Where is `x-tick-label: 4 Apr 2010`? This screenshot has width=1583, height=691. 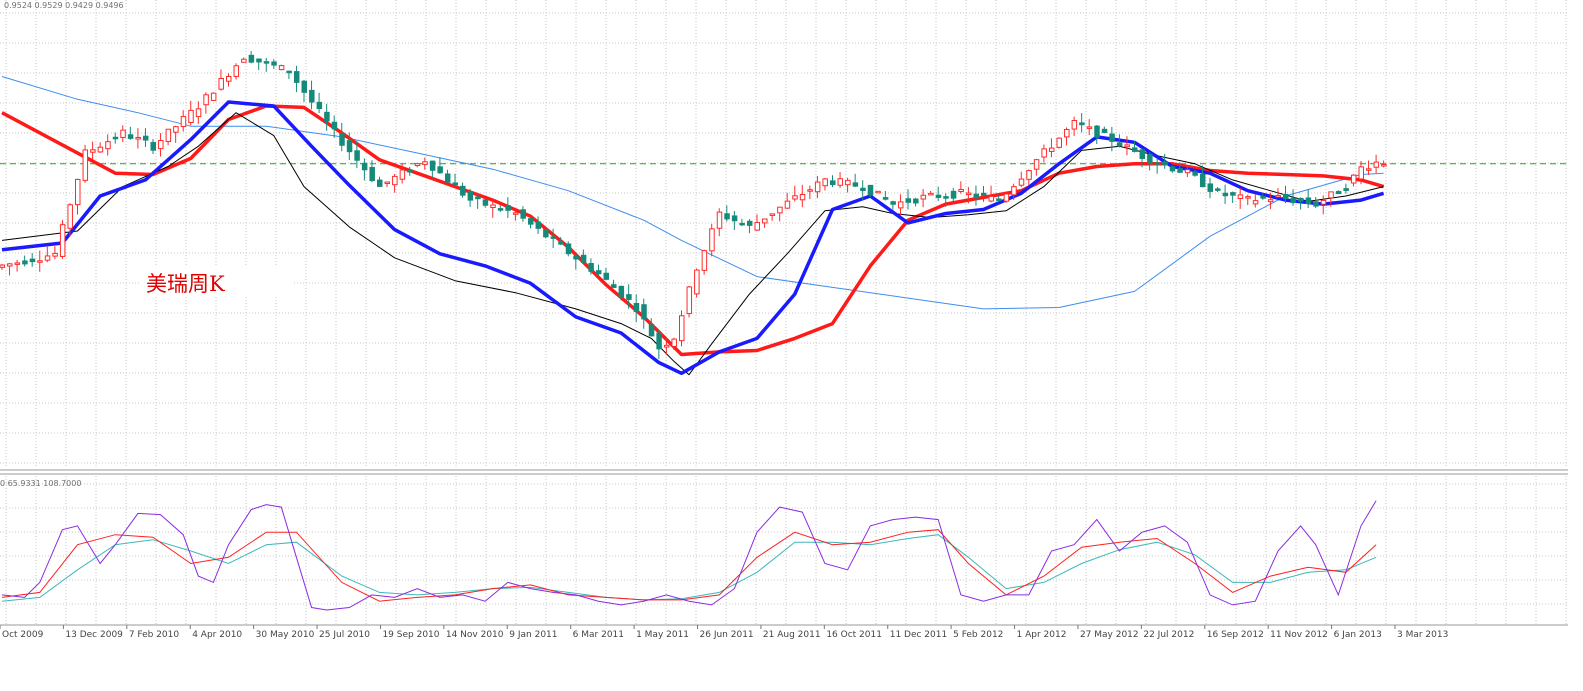 x-tick-label: 4 Apr 2010 is located at coordinates (217, 635).